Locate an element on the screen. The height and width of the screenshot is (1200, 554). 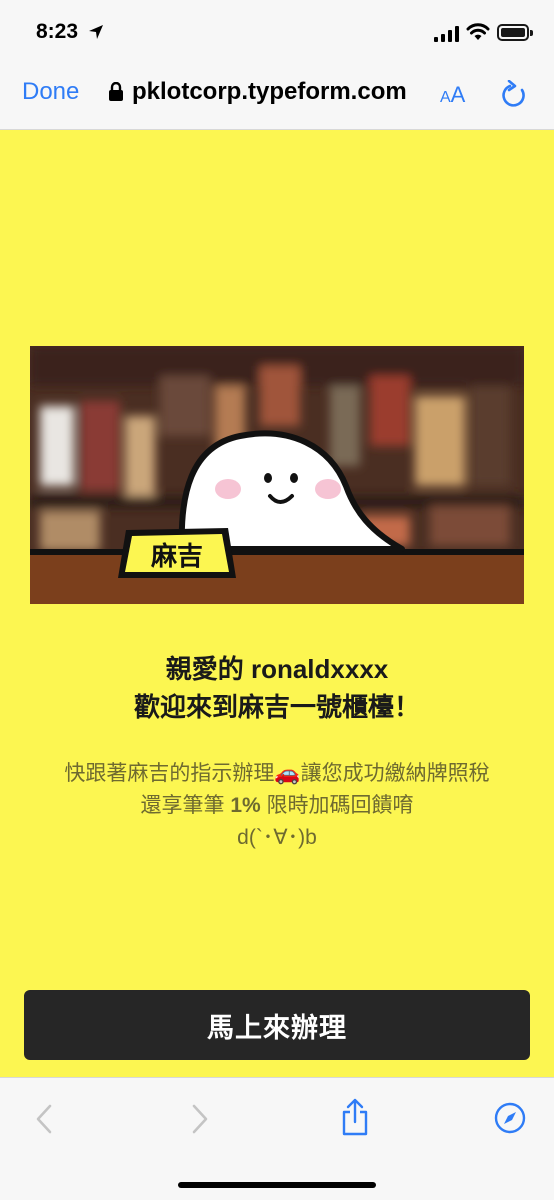
text-size-button: AA is located at coordinates (452, 95).